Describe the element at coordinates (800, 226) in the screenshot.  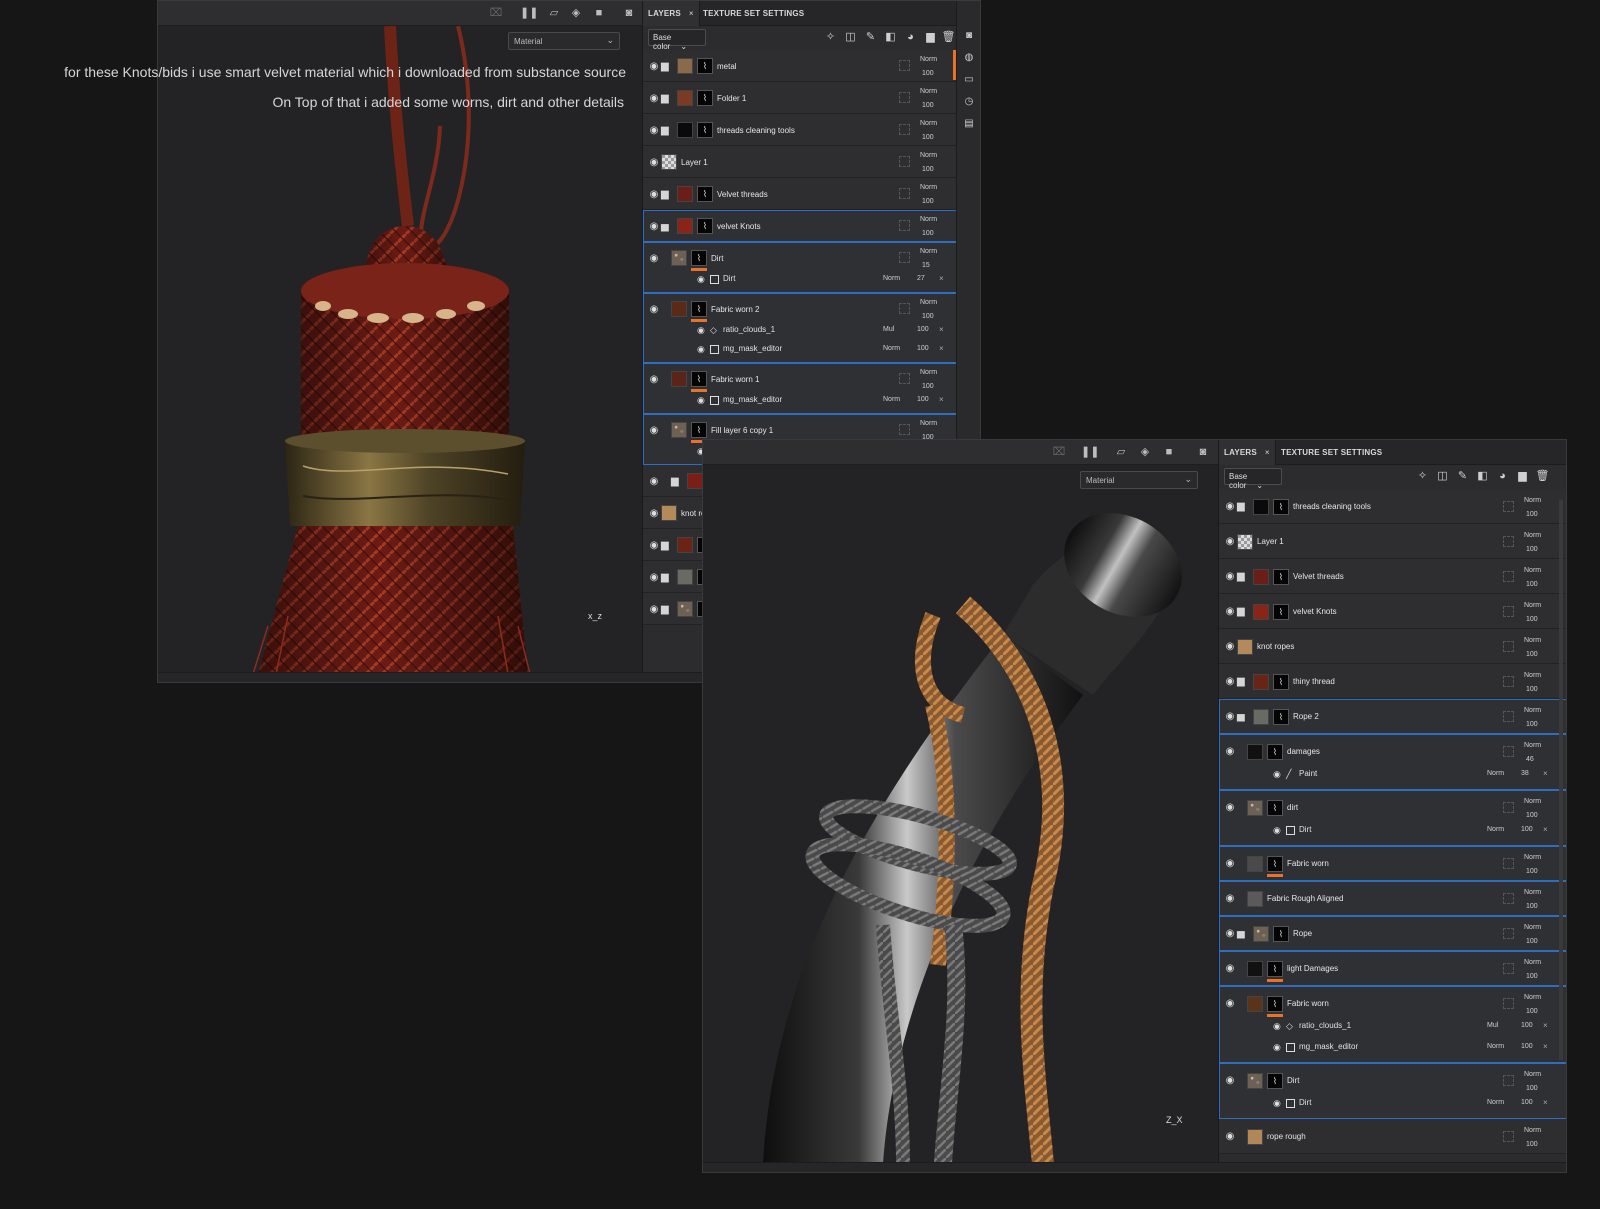
I see `layer-row: ◉ ▅ ⌇ velvet Knots Norm 100` at that location.